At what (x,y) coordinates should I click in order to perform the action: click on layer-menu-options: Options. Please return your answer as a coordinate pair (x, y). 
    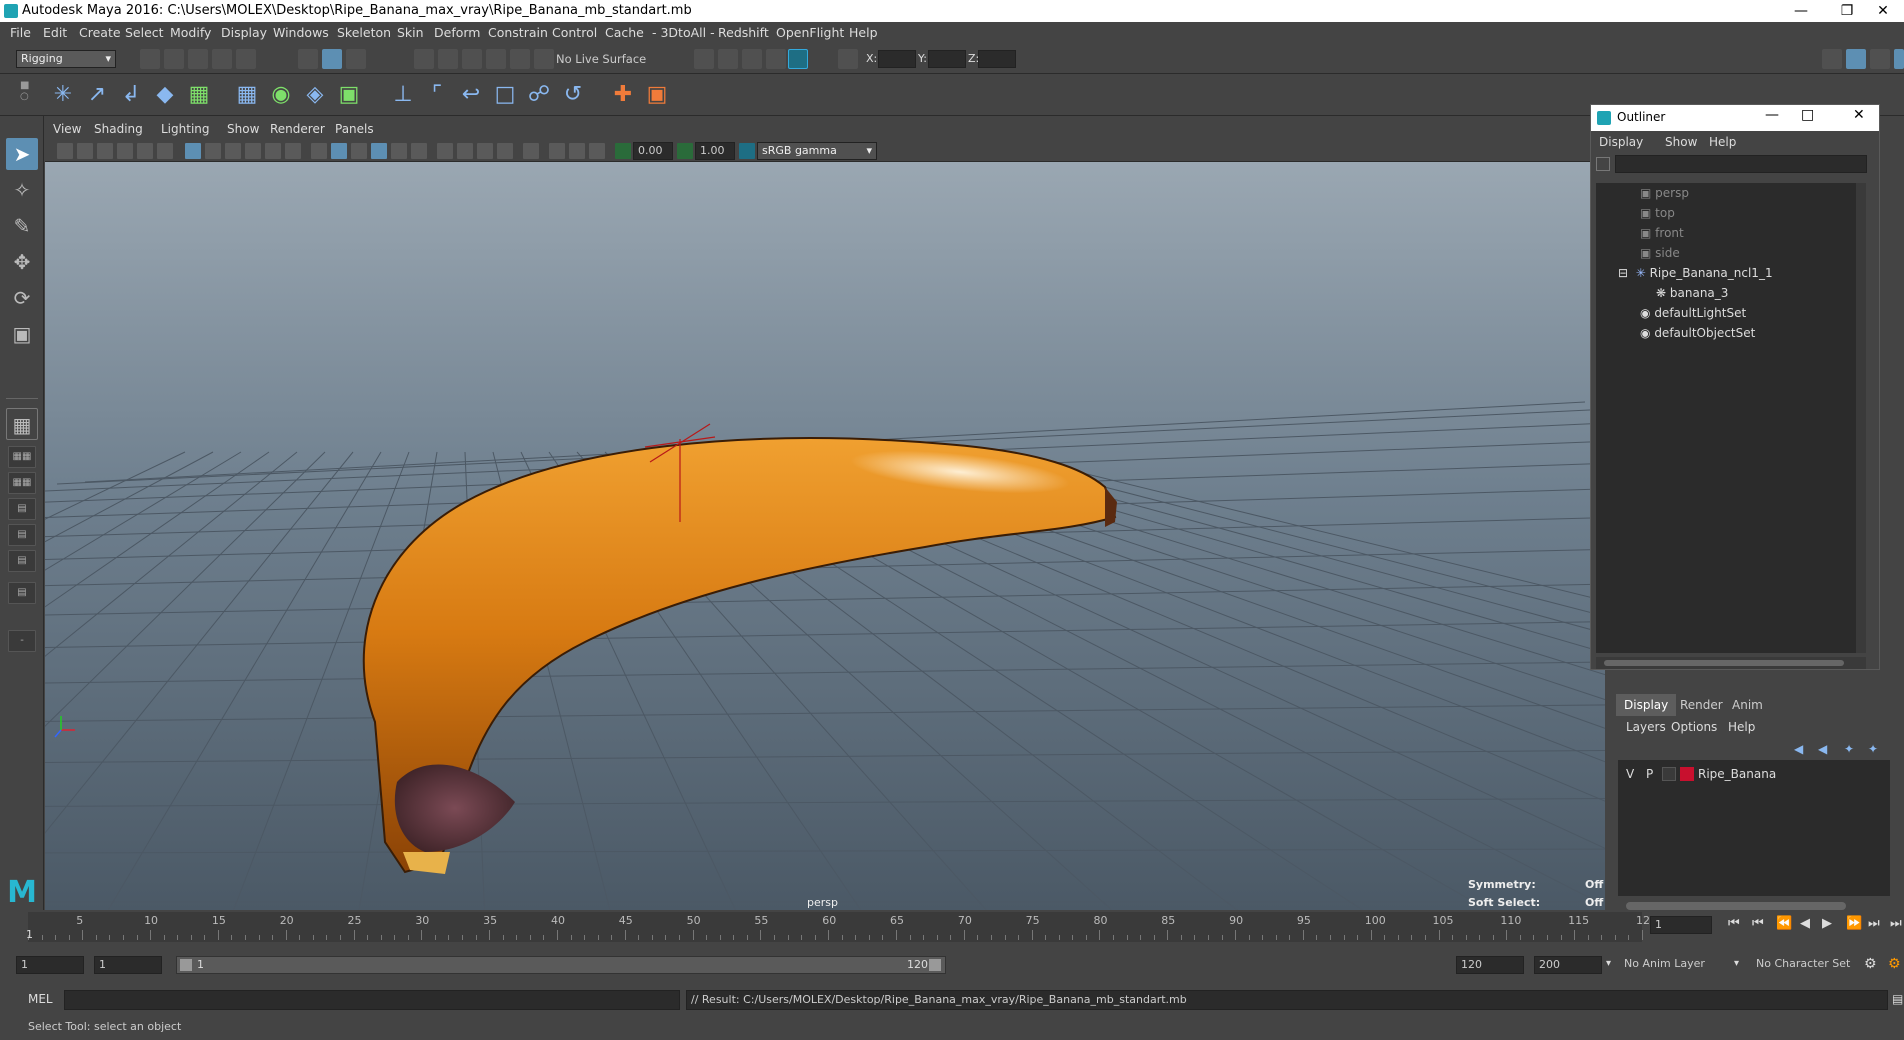
    Looking at the image, I should click on (1694, 727).